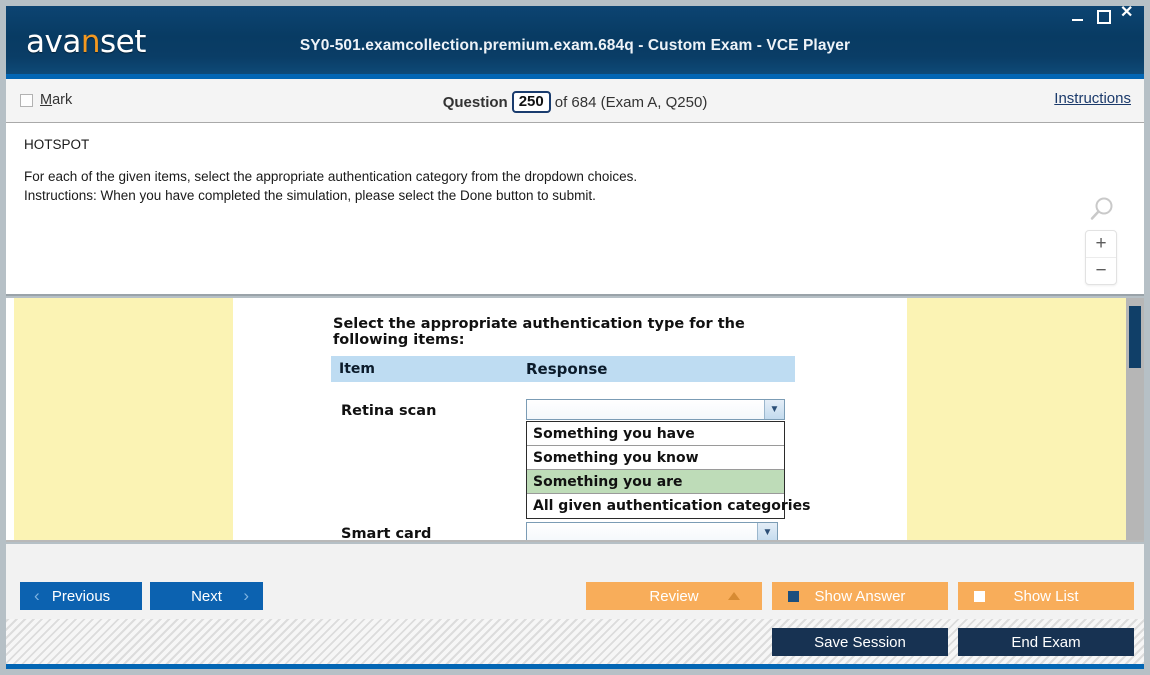  I want to click on question-word: Question, so click(475, 102).